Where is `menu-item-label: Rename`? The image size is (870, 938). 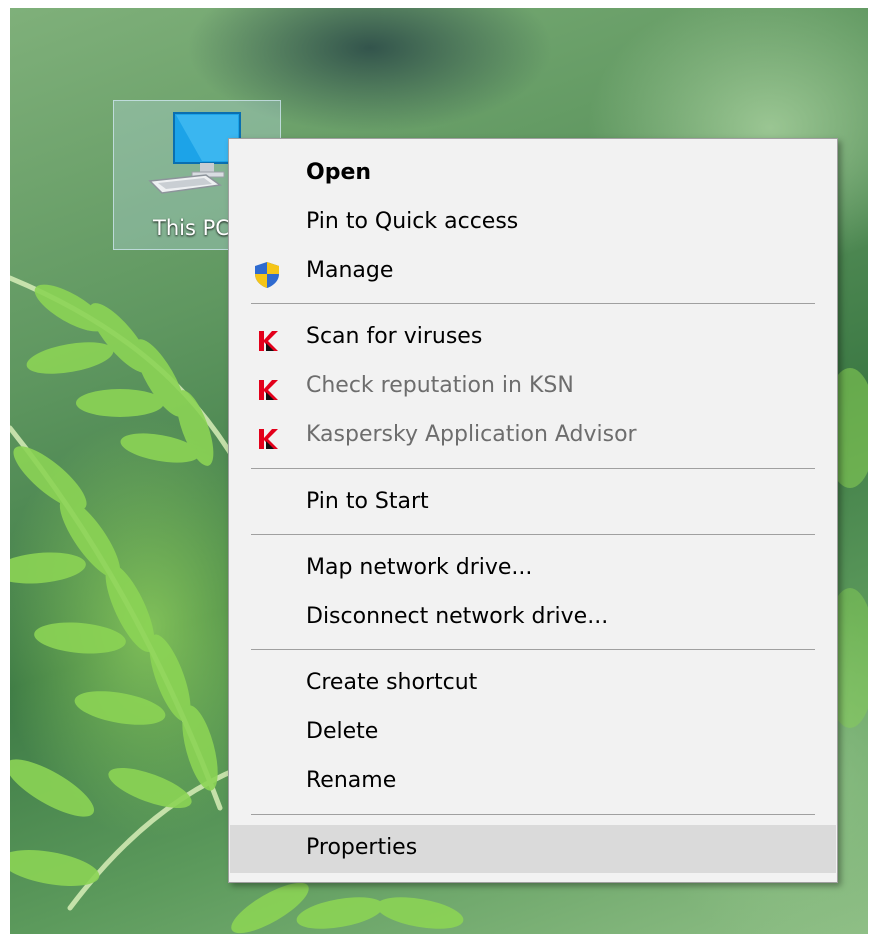
menu-item-label: Rename is located at coordinates (351, 780).